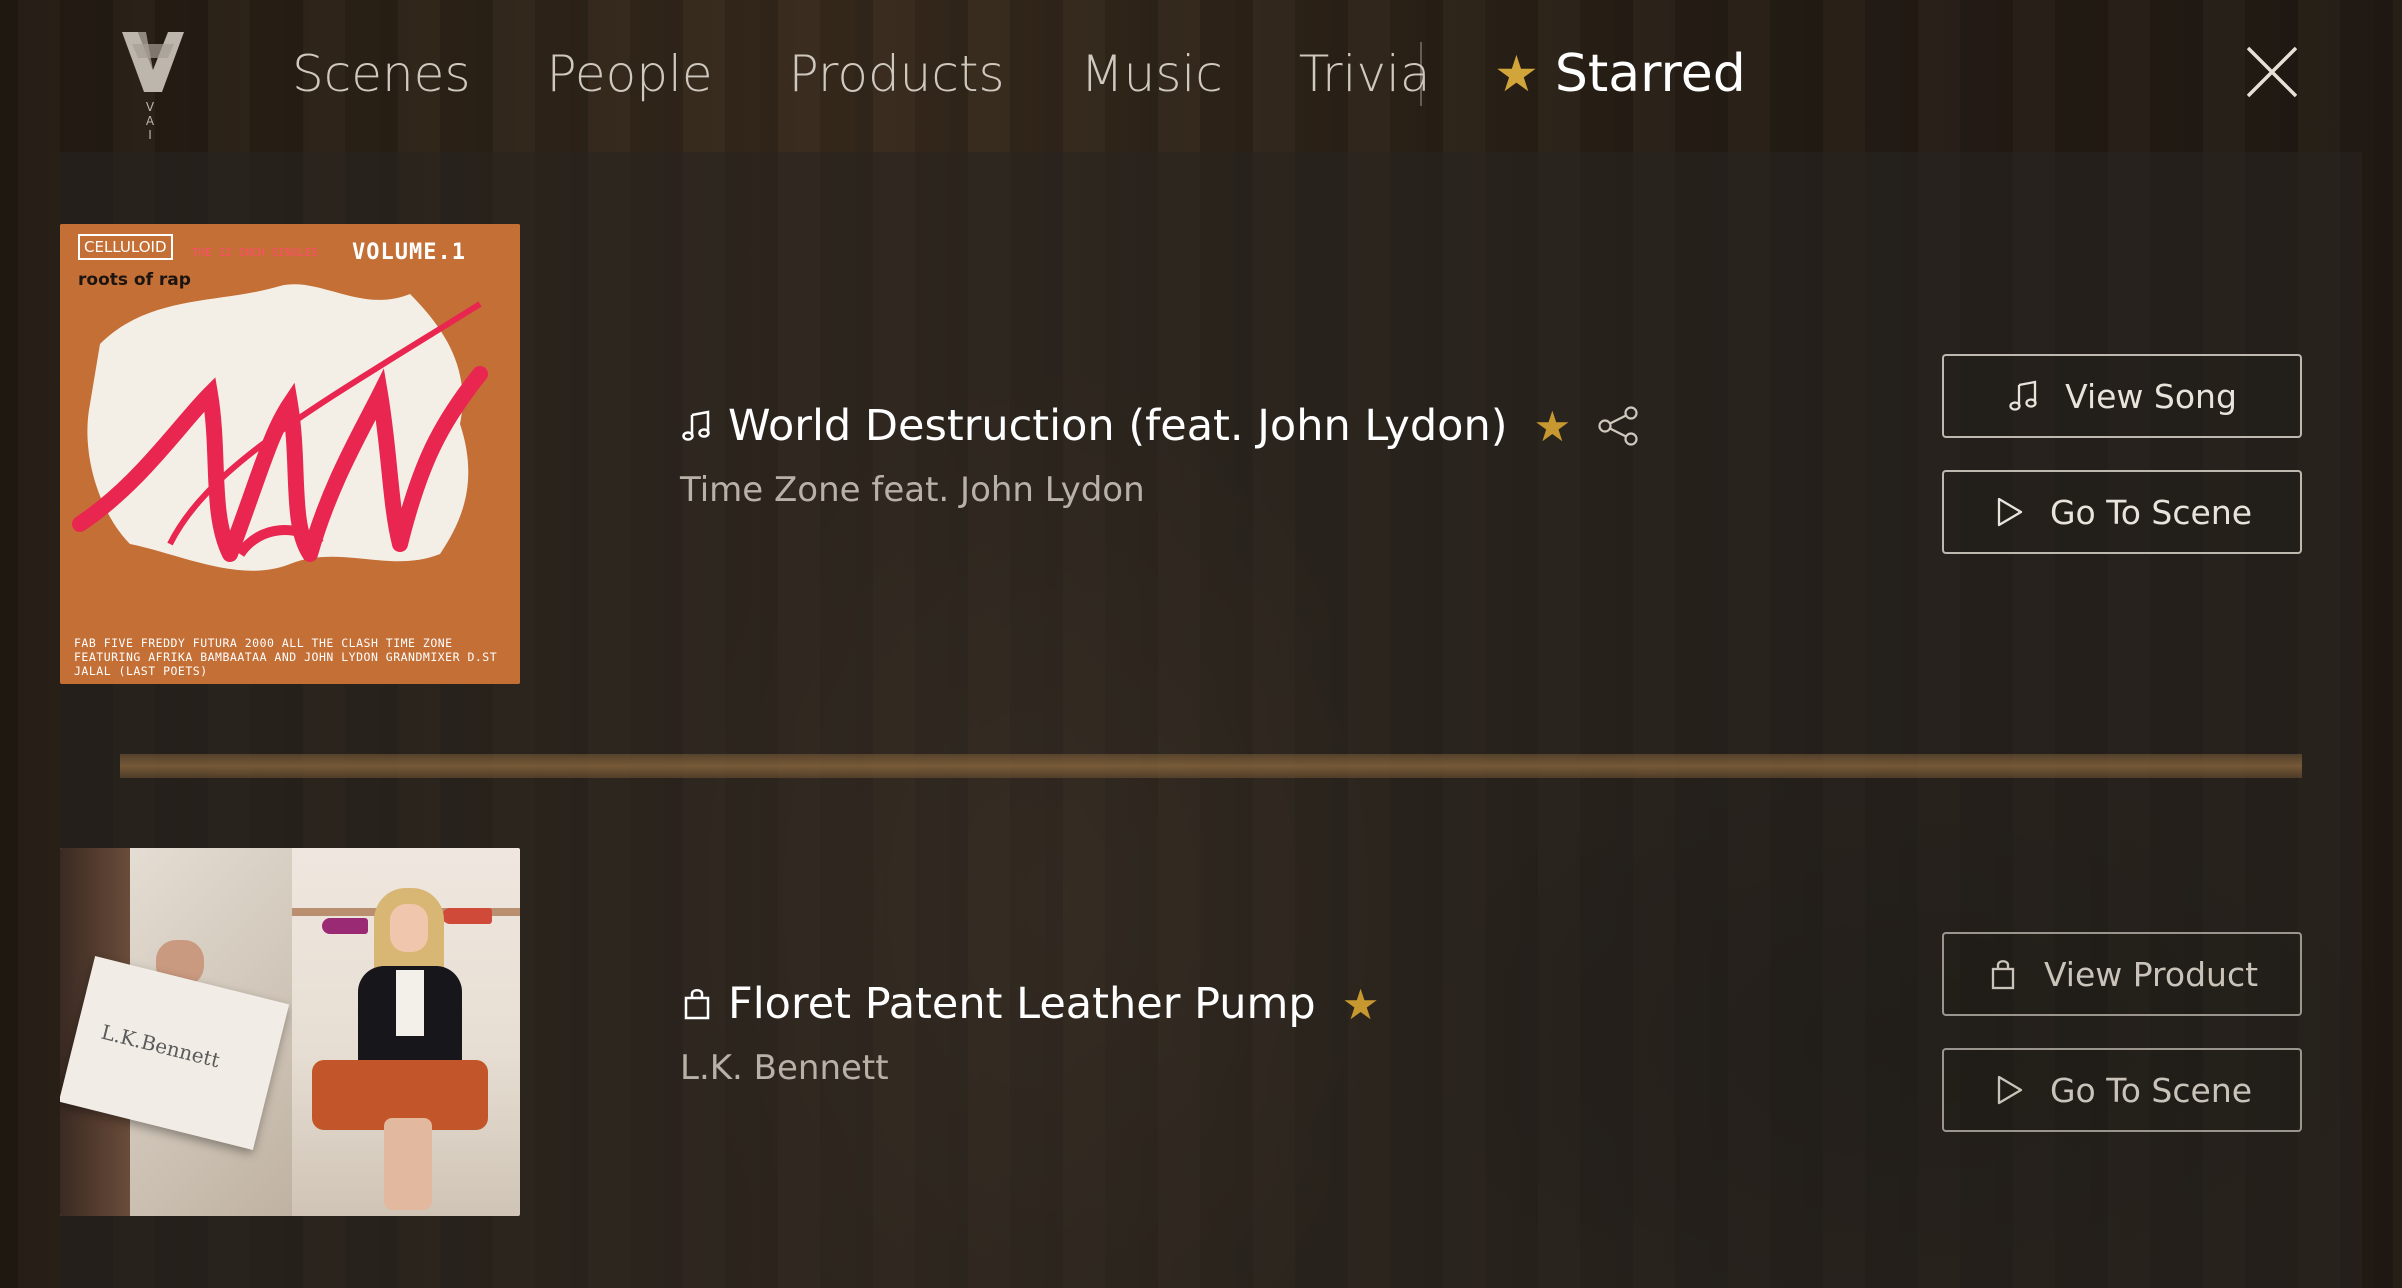 The width and height of the screenshot is (2402, 1288). Describe the element at coordinates (897, 74) in the screenshot. I see `tab-products: Products` at that location.